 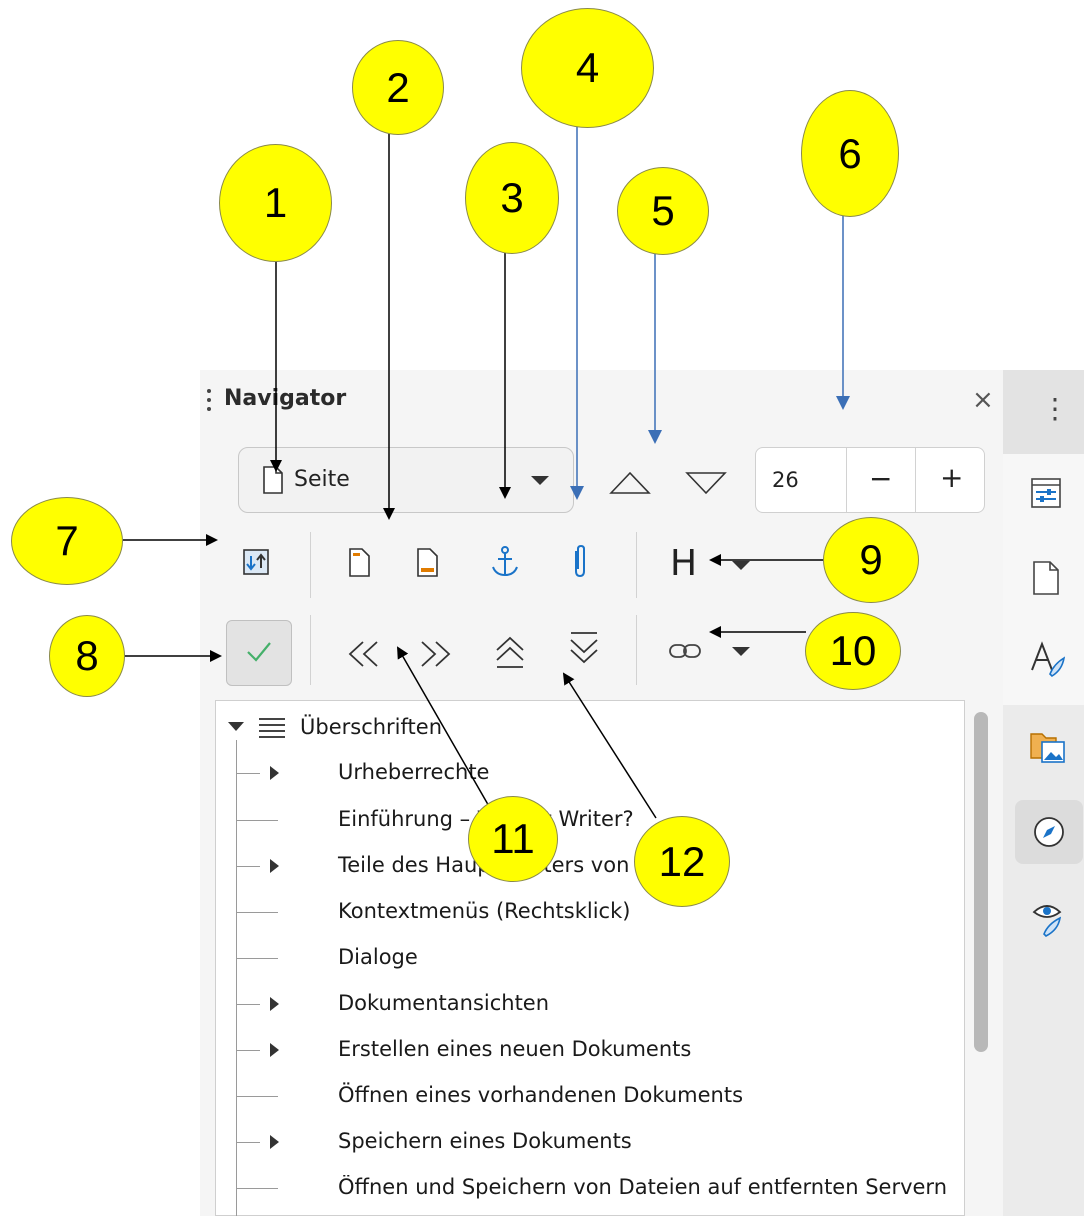 I want to click on callout-2: 2, so click(x=398, y=87).